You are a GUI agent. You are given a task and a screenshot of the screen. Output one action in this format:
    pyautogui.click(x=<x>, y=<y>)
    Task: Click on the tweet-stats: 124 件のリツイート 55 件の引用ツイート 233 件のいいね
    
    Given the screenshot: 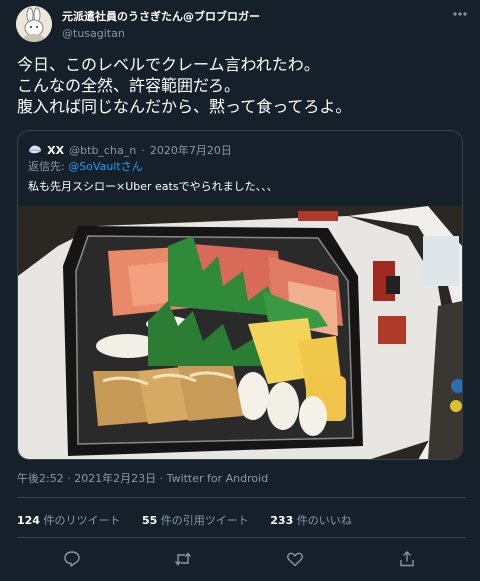 What is the action you would take?
    pyautogui.click(x=193, y=520)
    